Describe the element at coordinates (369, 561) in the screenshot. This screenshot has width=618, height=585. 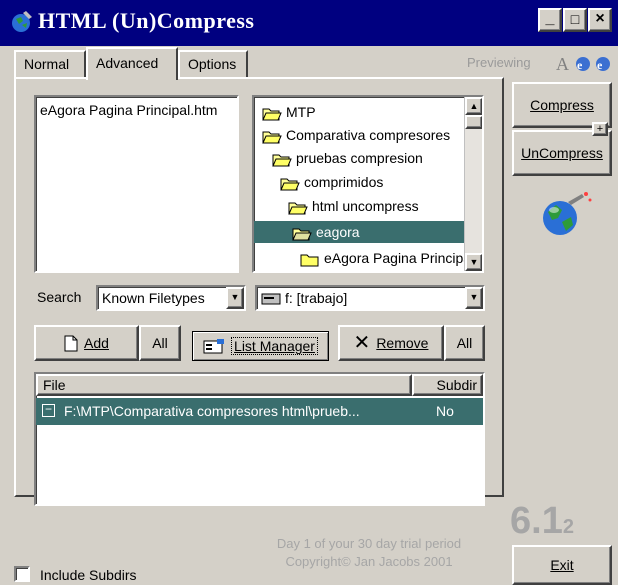
I see `copyright-text: Copyright© Jan Jacobs 2001` at that location.